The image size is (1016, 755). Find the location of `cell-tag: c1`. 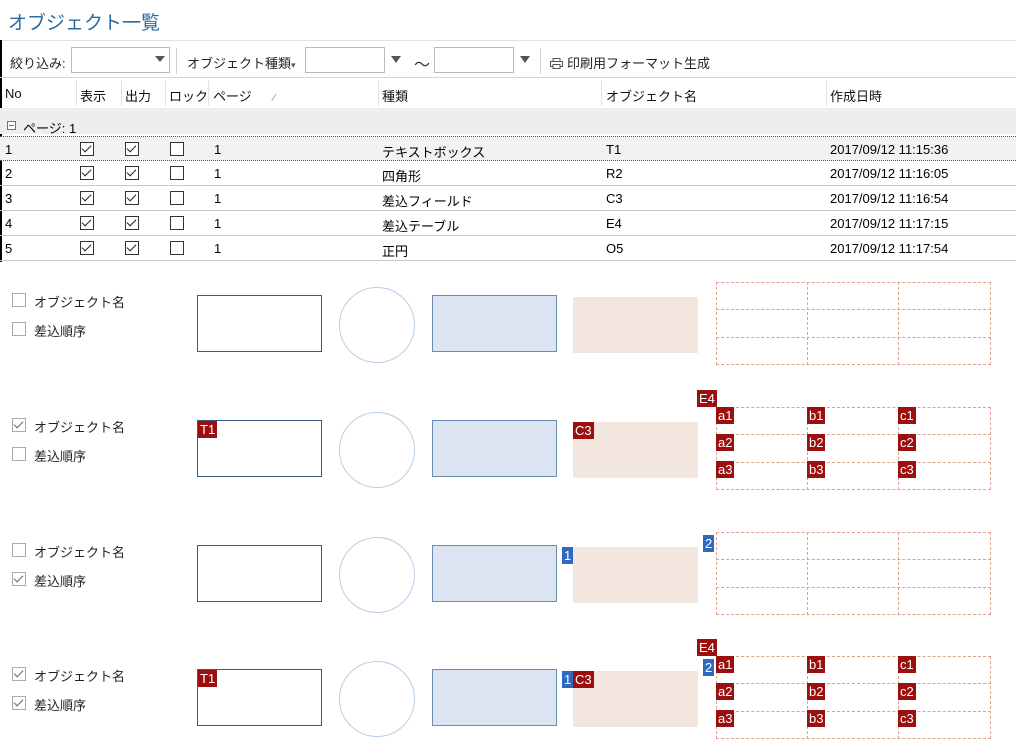

cell-tag: c1 is located at coordinates (907, 415).